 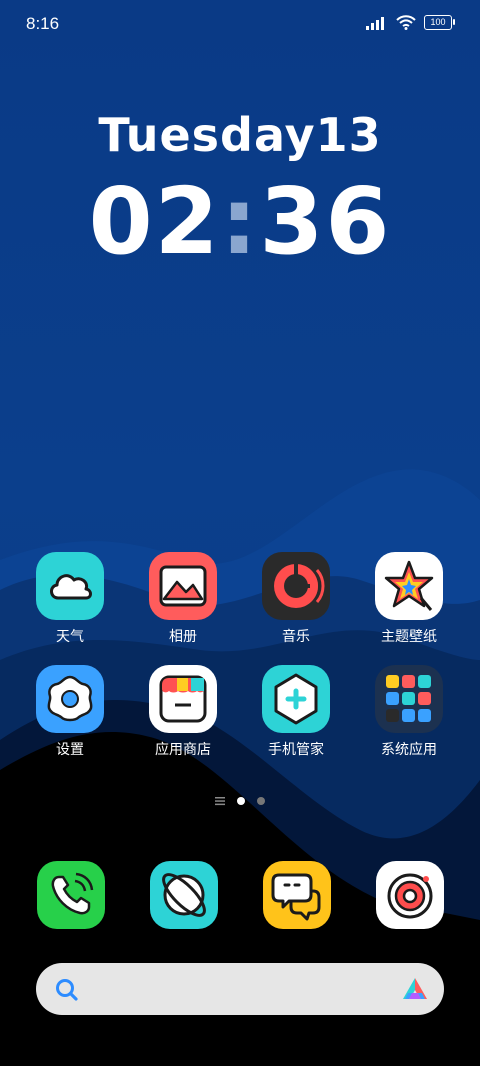 What do you see at coordinates (240, 135) in the screenshot?
I see `clock-date: Tuesday13` at bounding box center [240, 135].